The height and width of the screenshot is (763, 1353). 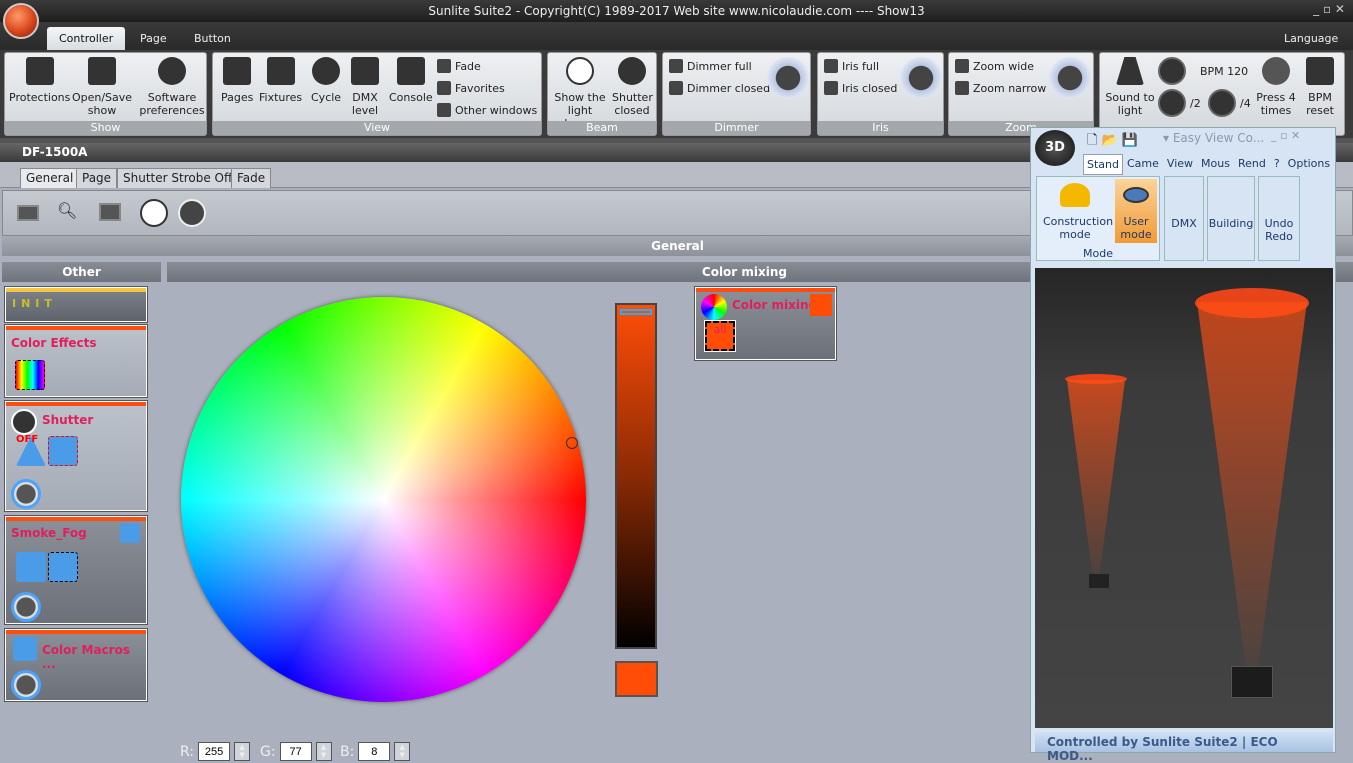 I want to click on user-mode-button: User mode, so click(x=1136, y=211).